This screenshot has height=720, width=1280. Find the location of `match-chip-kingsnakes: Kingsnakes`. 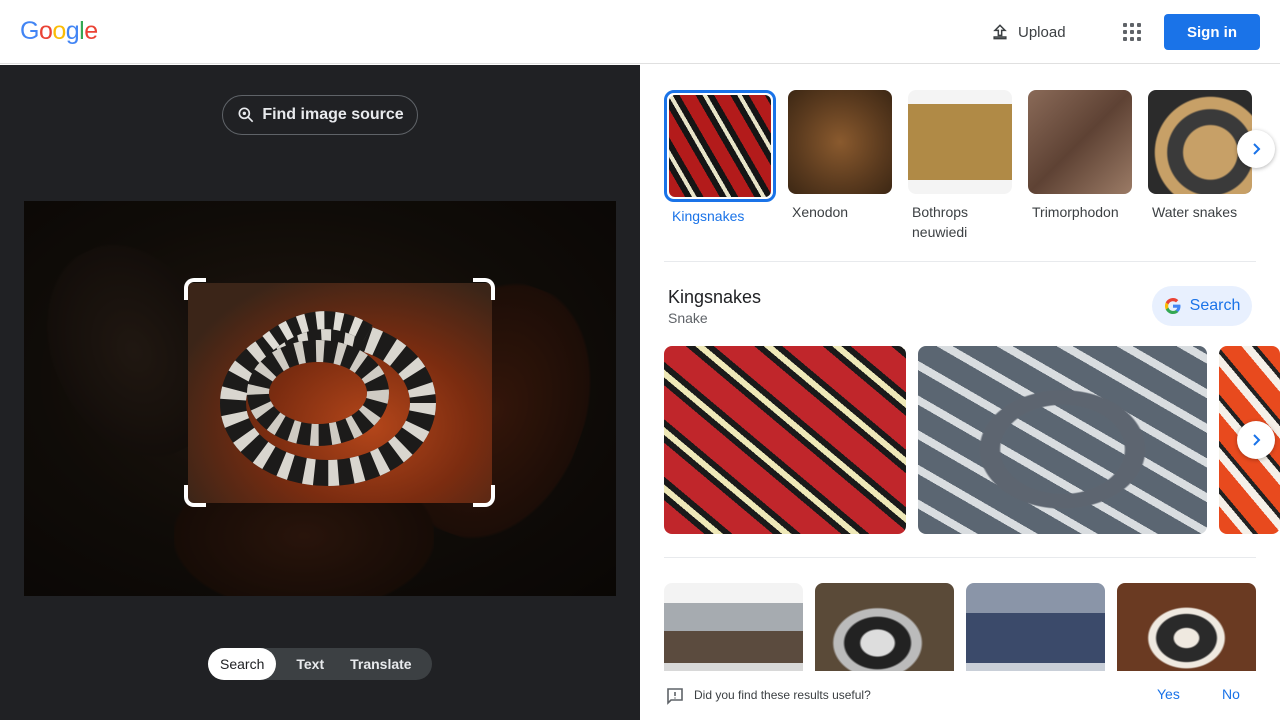

match-chip-kingsnakes: Kingsnakes is located at coordinates (720, 158).